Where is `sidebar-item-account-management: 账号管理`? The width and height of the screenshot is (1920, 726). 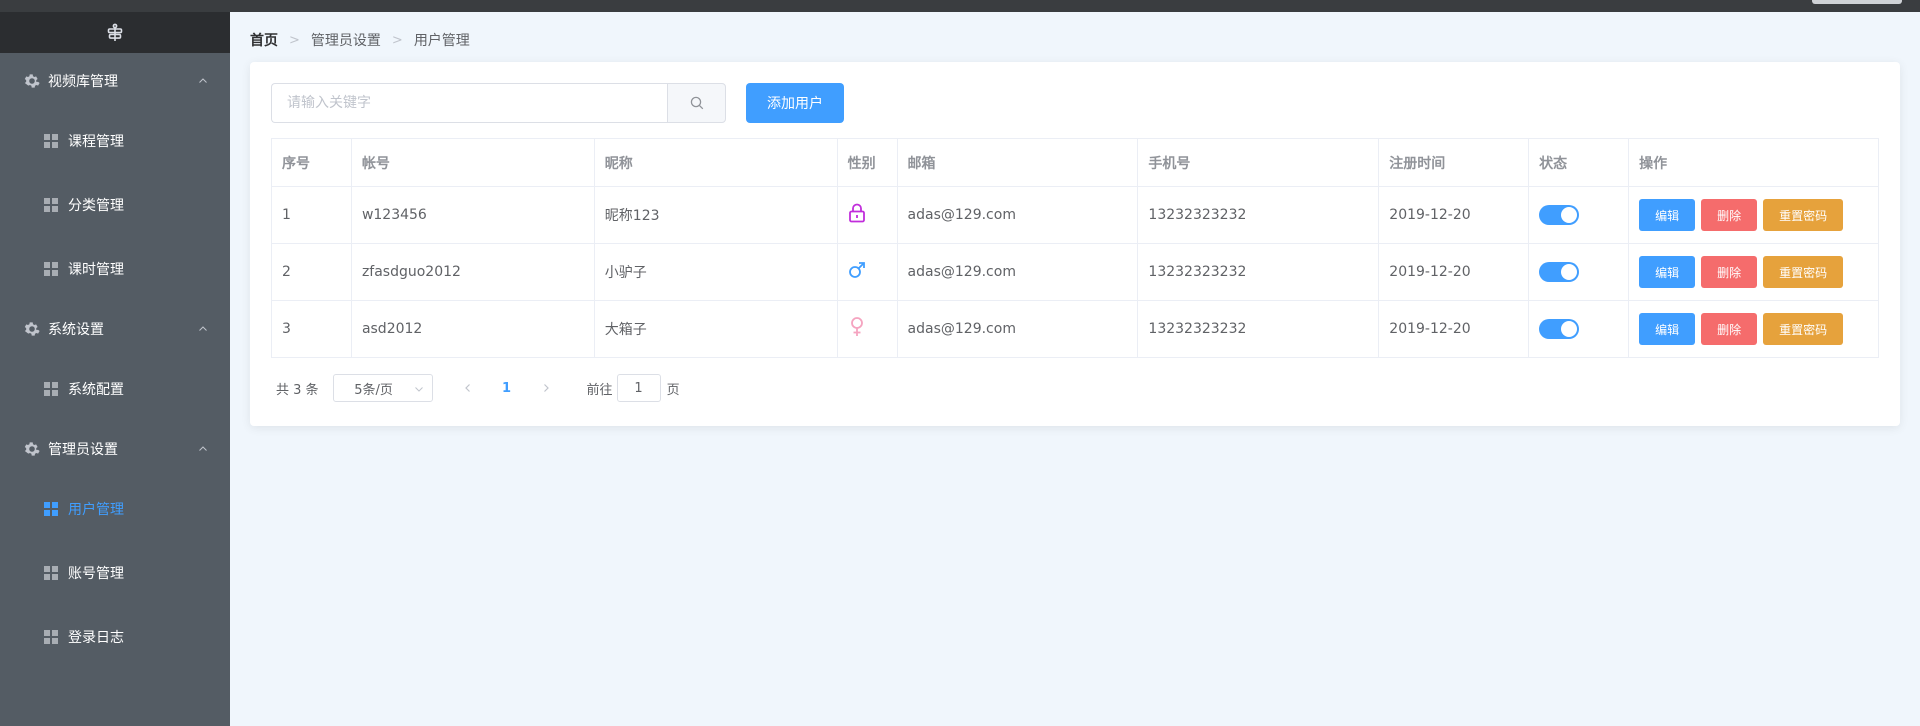 sidebar-item-account-management: 账号管理 is located at coordinates (115, 573).